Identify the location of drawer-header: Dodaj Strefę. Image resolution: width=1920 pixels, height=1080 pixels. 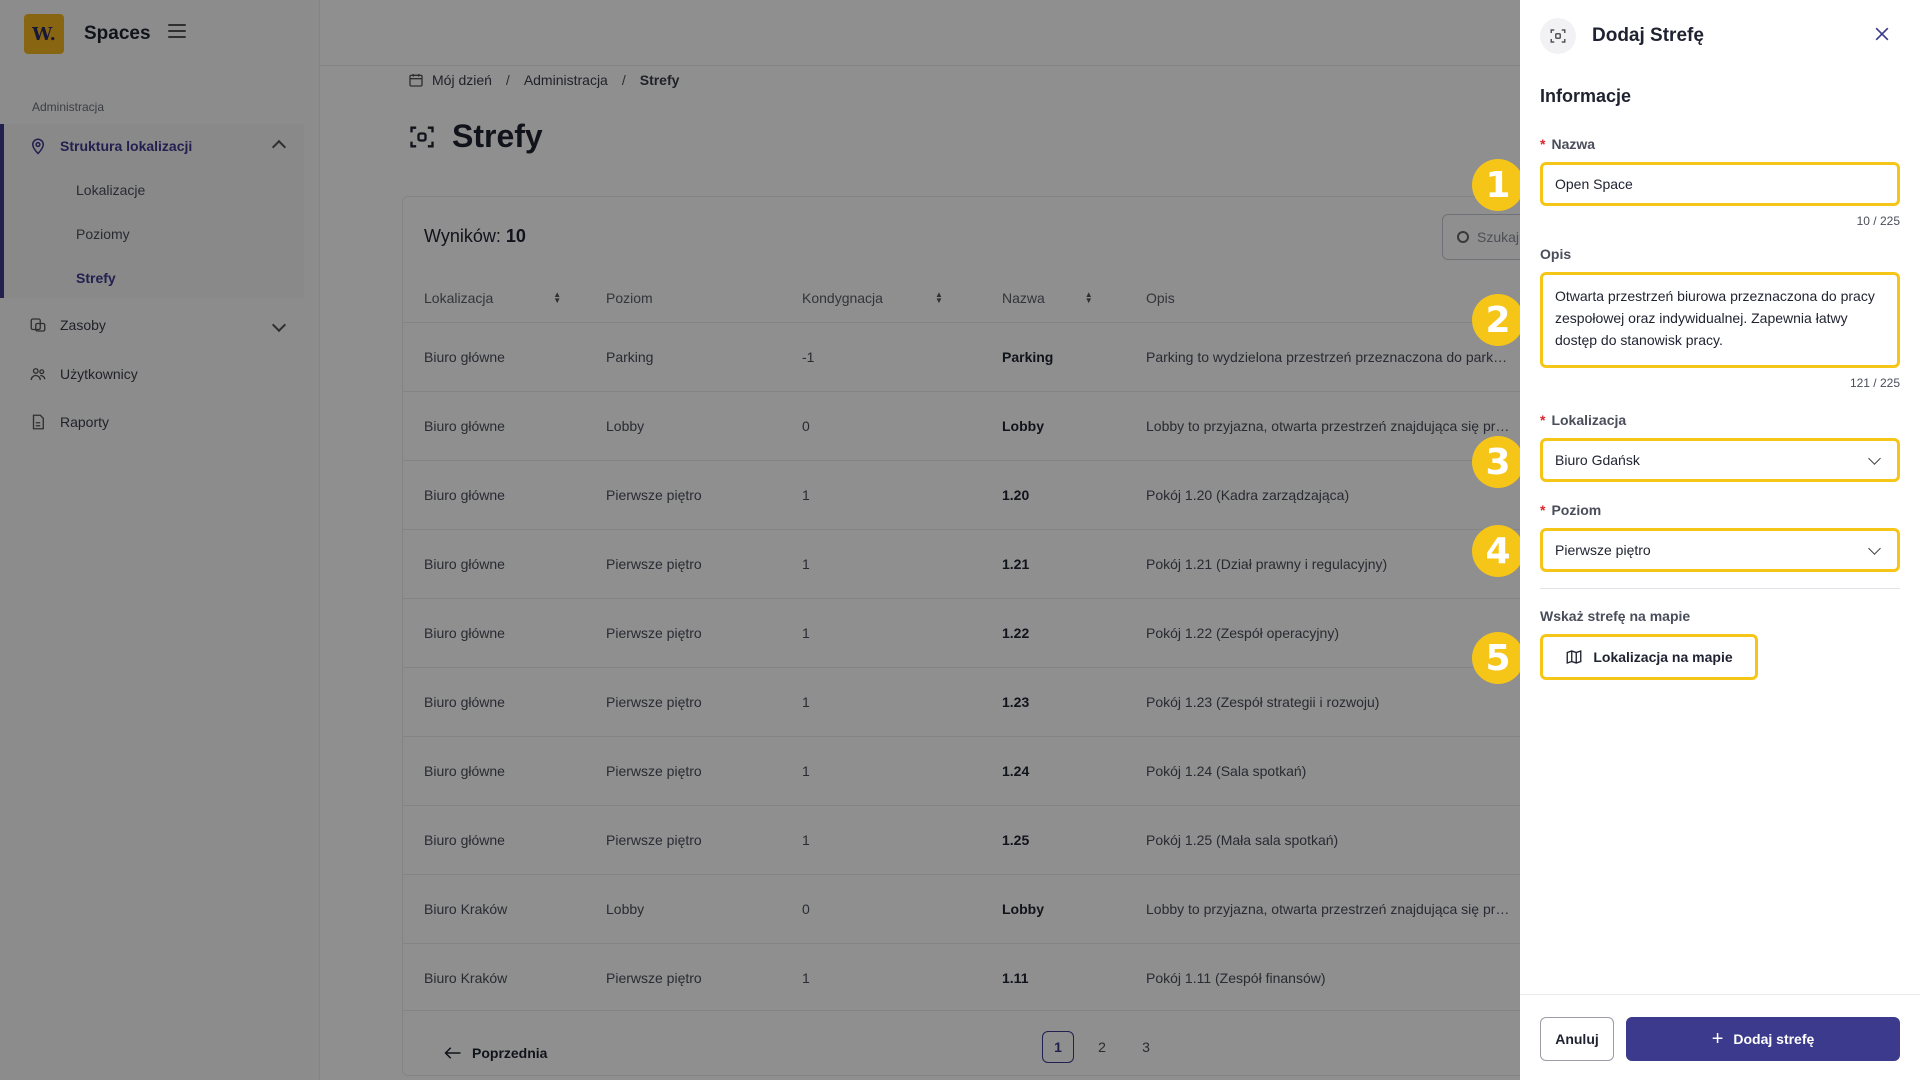
(1622, 36).